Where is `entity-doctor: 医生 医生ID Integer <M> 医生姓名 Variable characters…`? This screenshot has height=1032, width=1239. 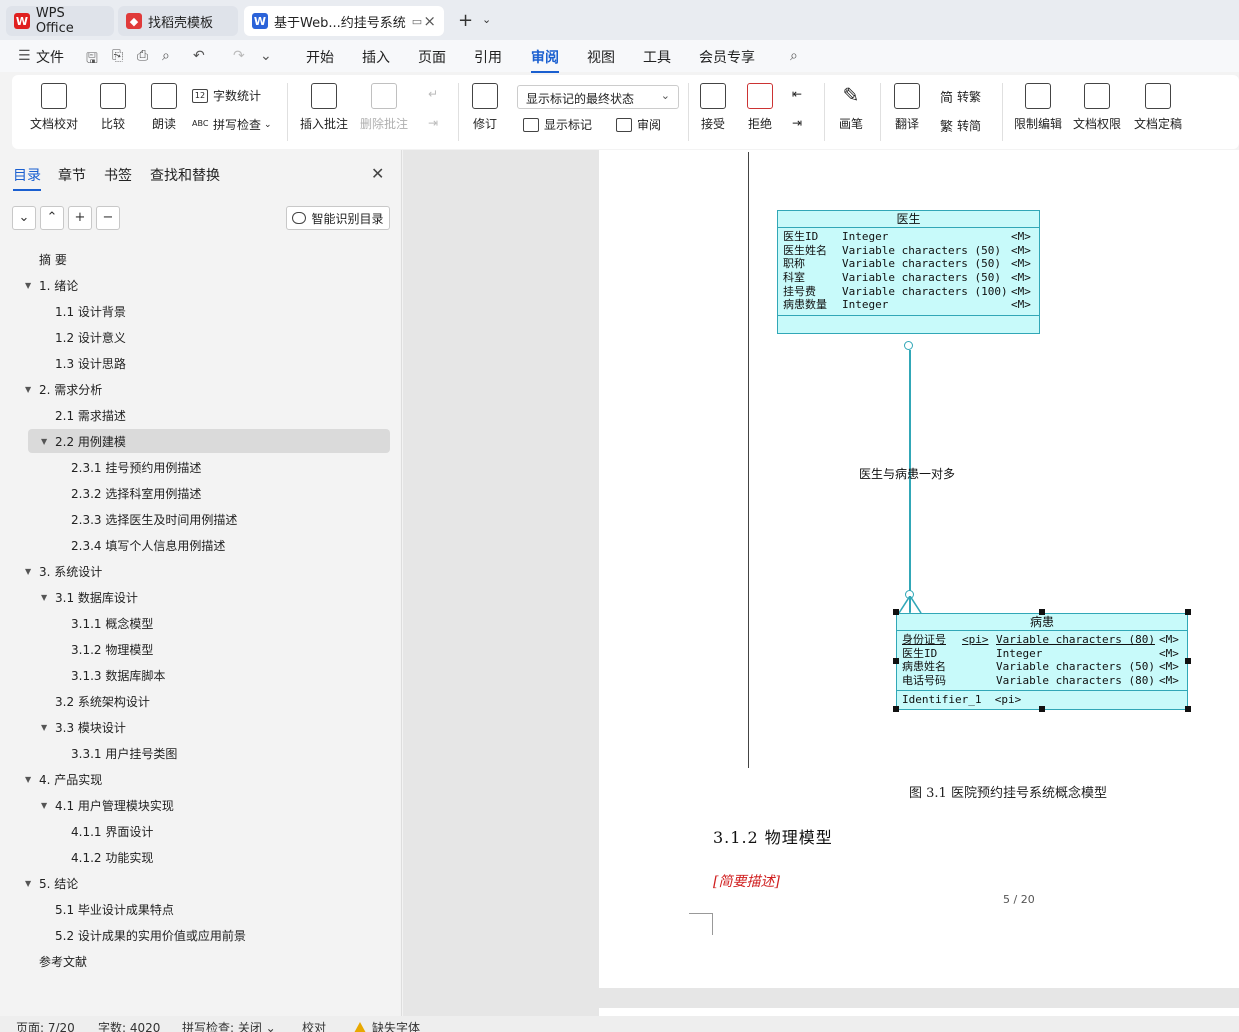 entity-doctor: 医生 医生ID Integer <M> 医生姓名 Variable characters… is located at coordinates (908, 272).